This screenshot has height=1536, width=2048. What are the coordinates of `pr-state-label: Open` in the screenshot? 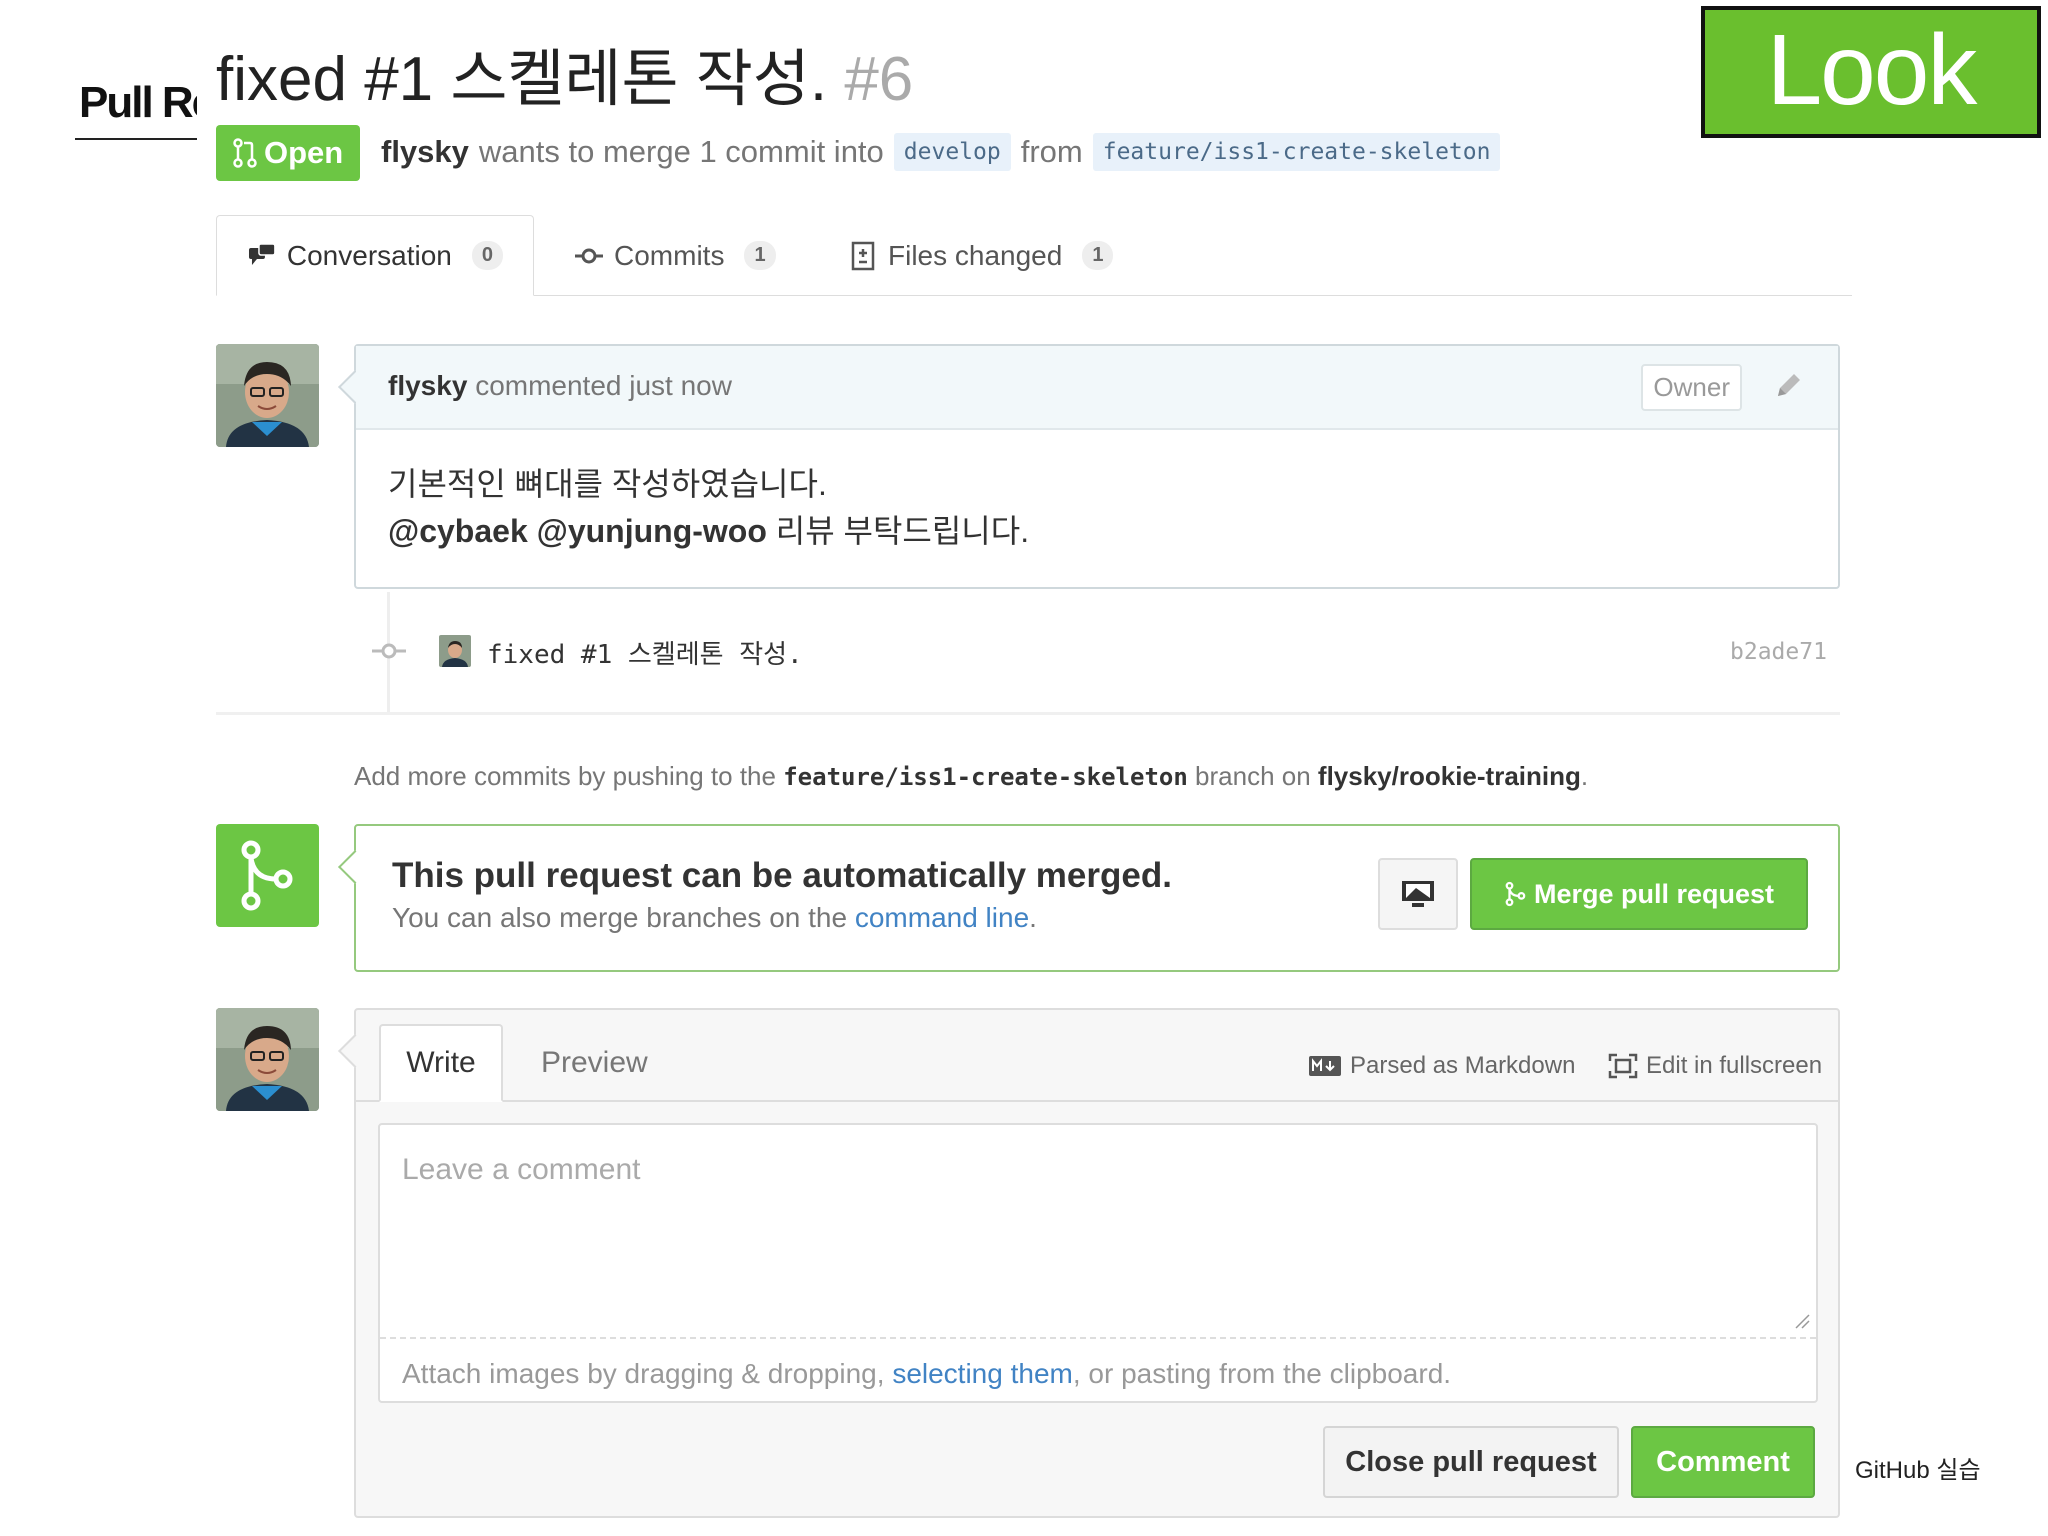 It's located at (304, 152).